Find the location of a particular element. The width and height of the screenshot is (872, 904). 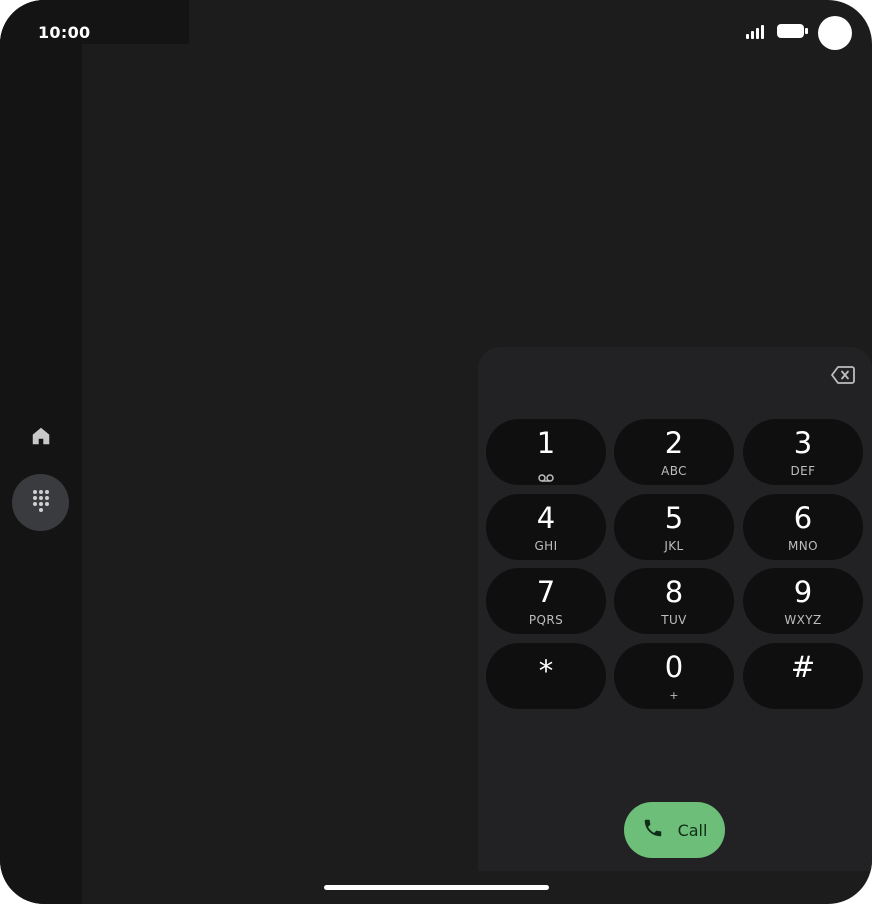

key-letters: DEF is located at coordinates (803, 471).